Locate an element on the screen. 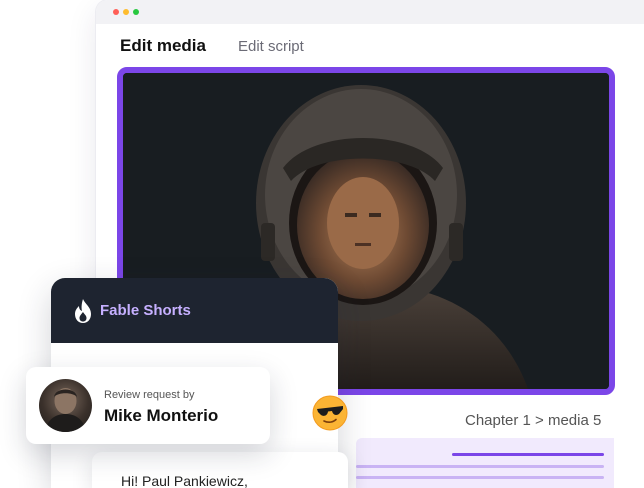 The image size is (644, 488). message-box: Hi! Paul Pankiewicz, is located at coordinates (220, 470).